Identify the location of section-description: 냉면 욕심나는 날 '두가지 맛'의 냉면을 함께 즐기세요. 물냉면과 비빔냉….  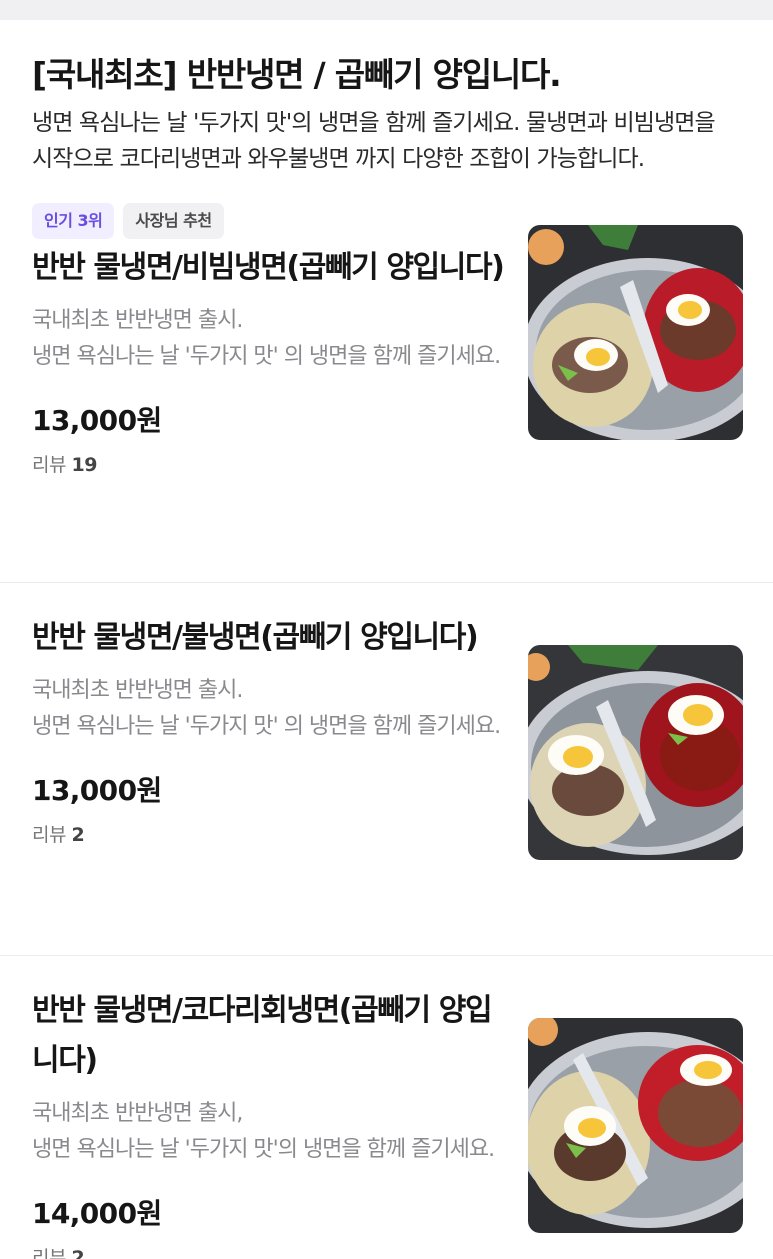
(374, 141).